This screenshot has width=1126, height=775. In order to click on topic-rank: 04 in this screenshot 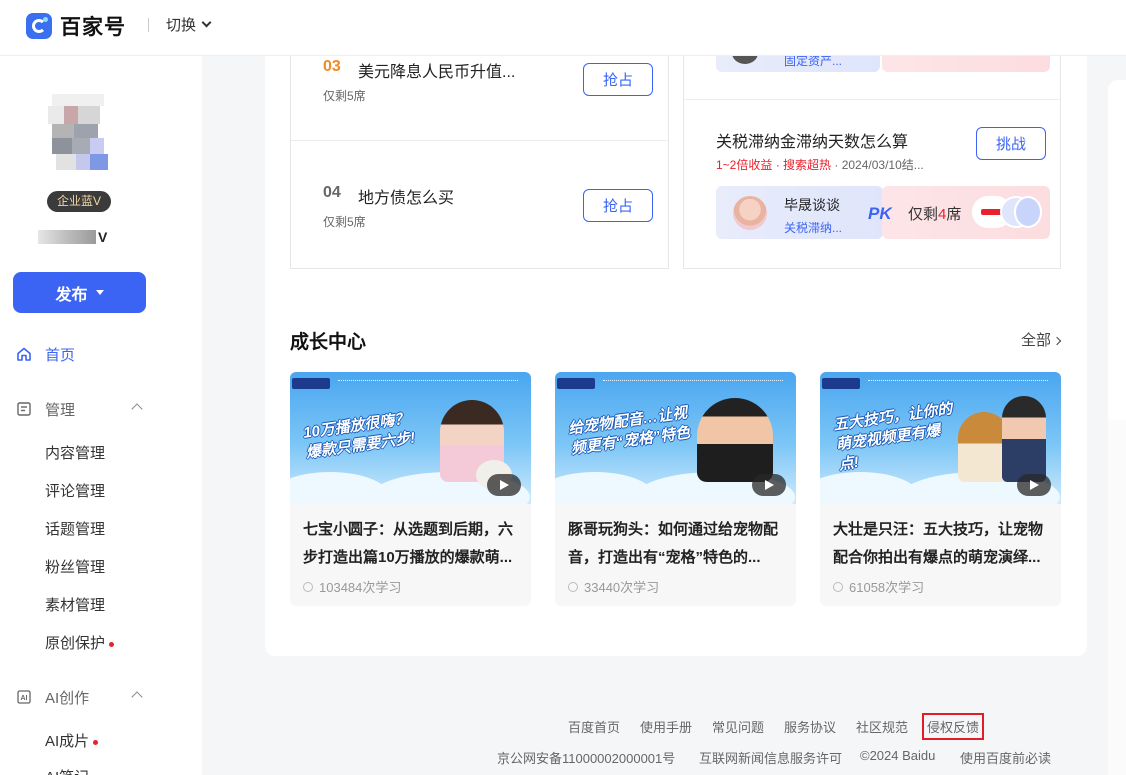, I will do `click(332, 192)`.